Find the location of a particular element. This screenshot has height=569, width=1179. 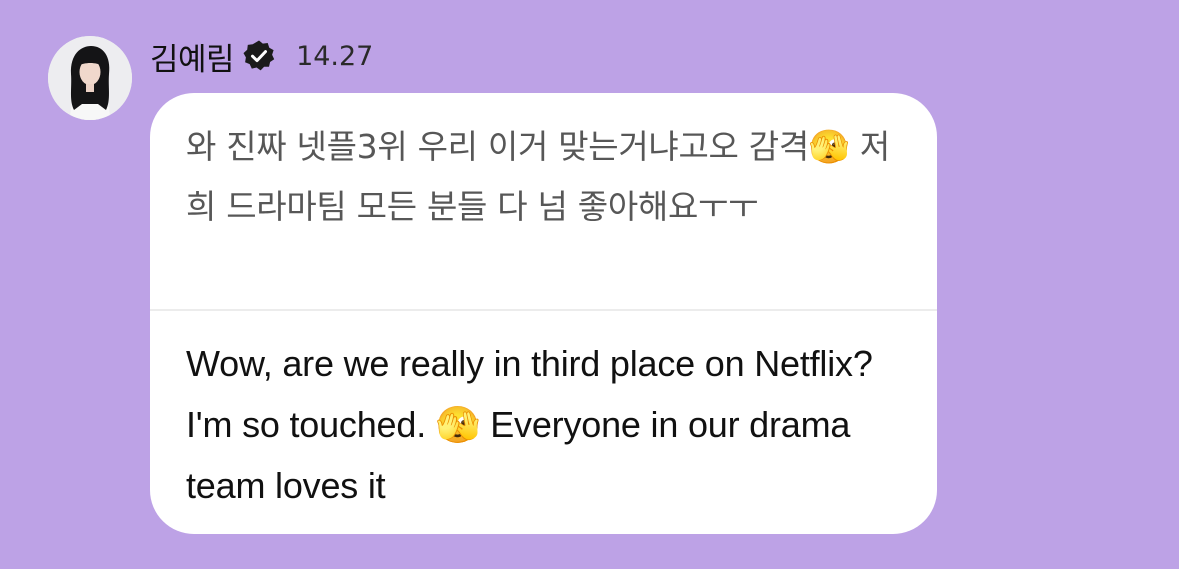

avatar is located at coordinates (90, 78).